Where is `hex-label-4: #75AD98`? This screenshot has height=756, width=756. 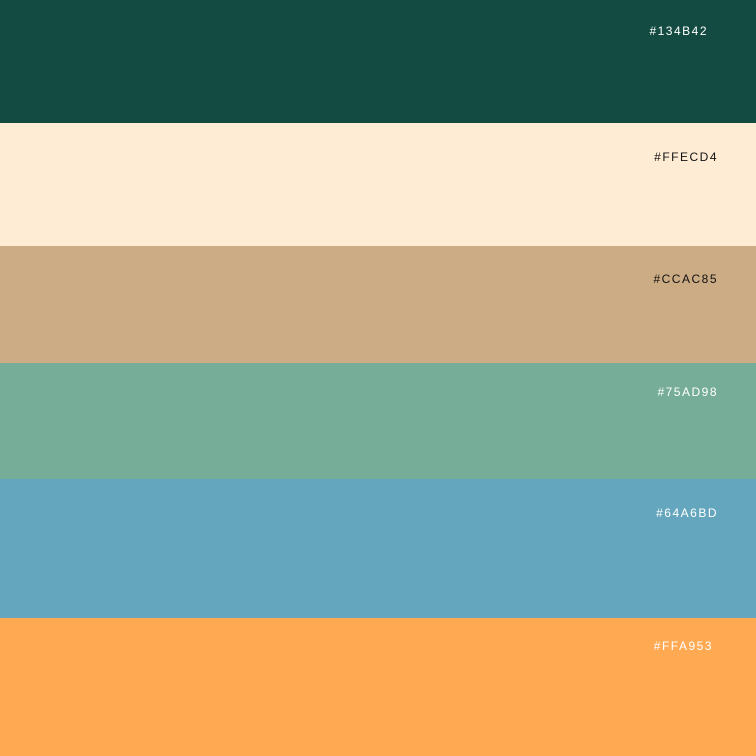
hex-label-4: #75AD98 is located at coordinates (687, 392).